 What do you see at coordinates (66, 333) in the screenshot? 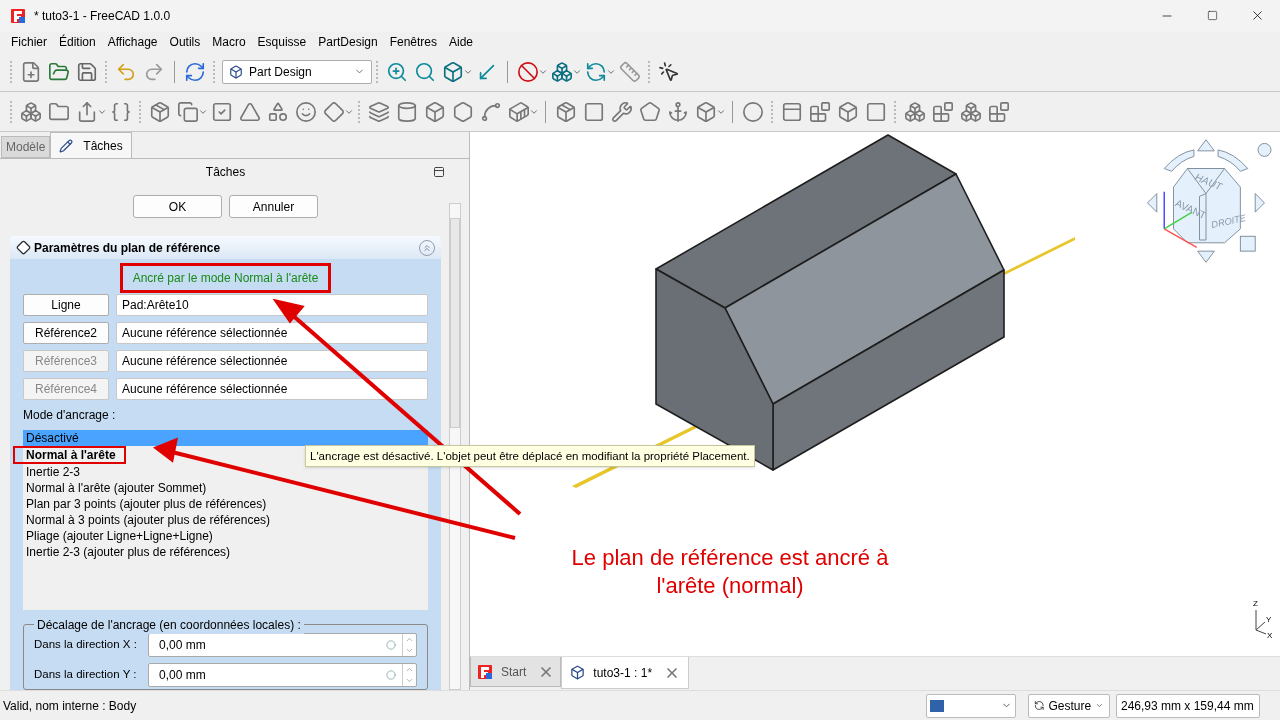
I see `reference-button: Référence2` at bounding box center [66, 333].